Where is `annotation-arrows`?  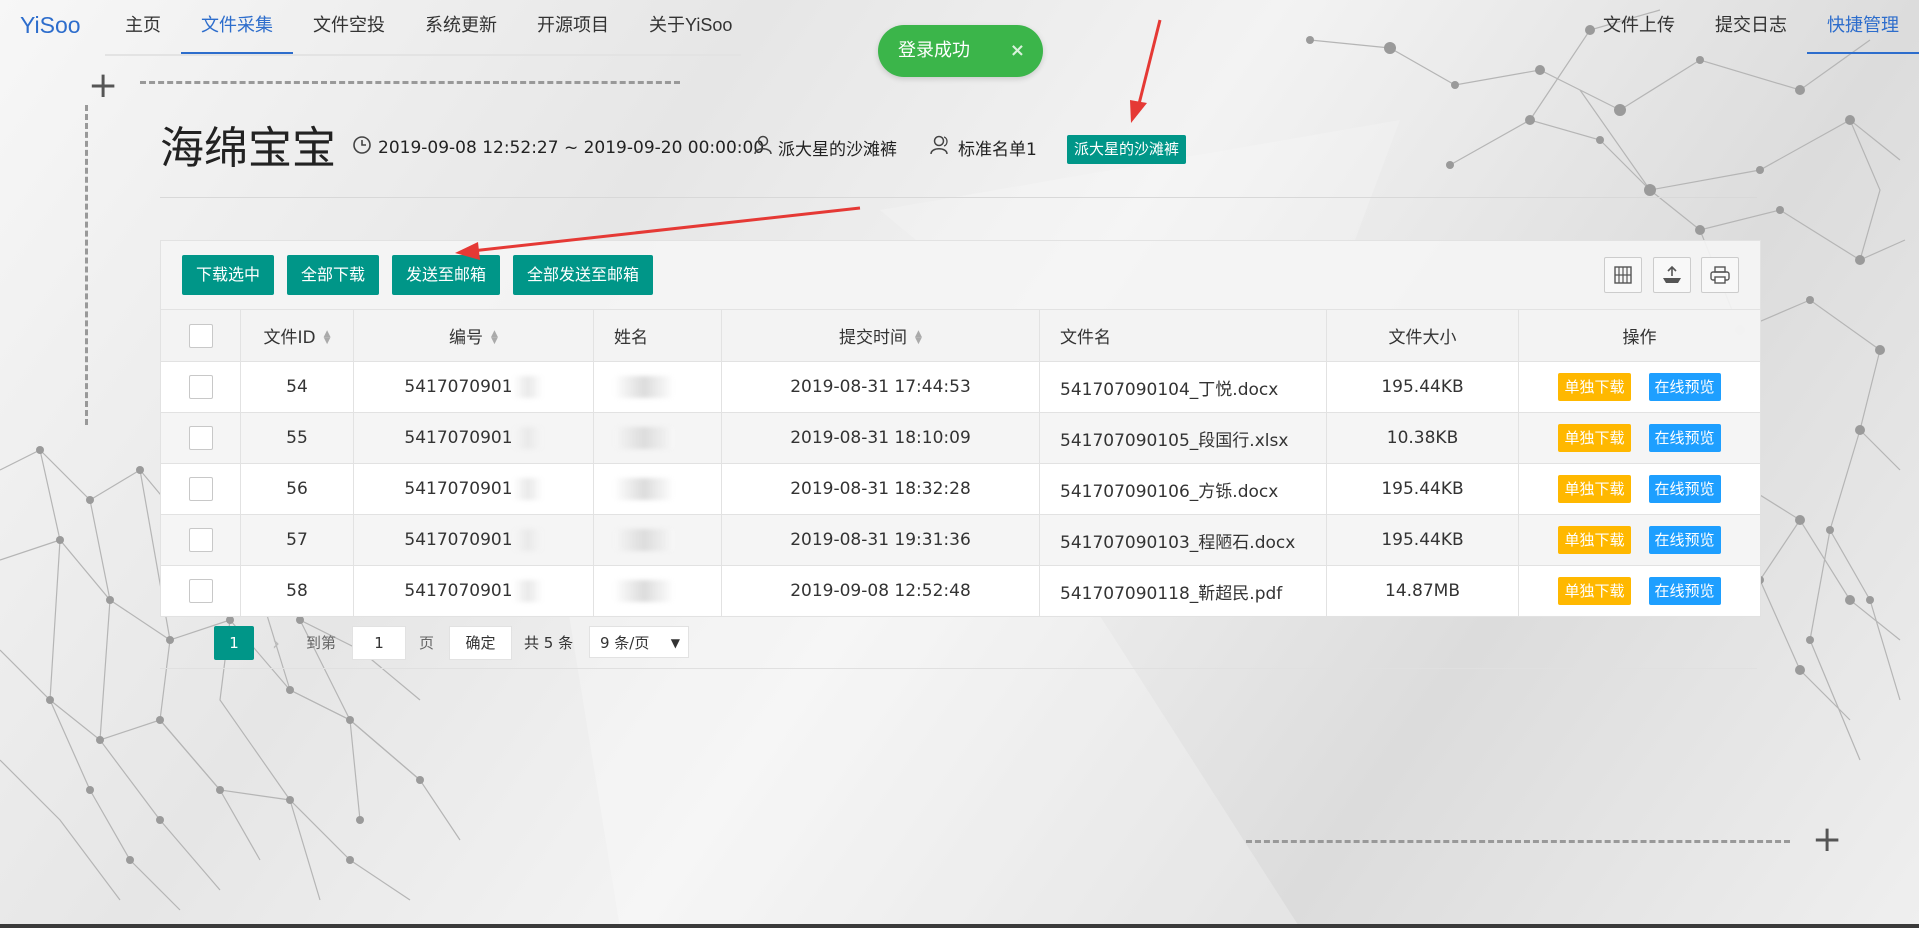 annotation-arrows is located at coordinates (808, 139).